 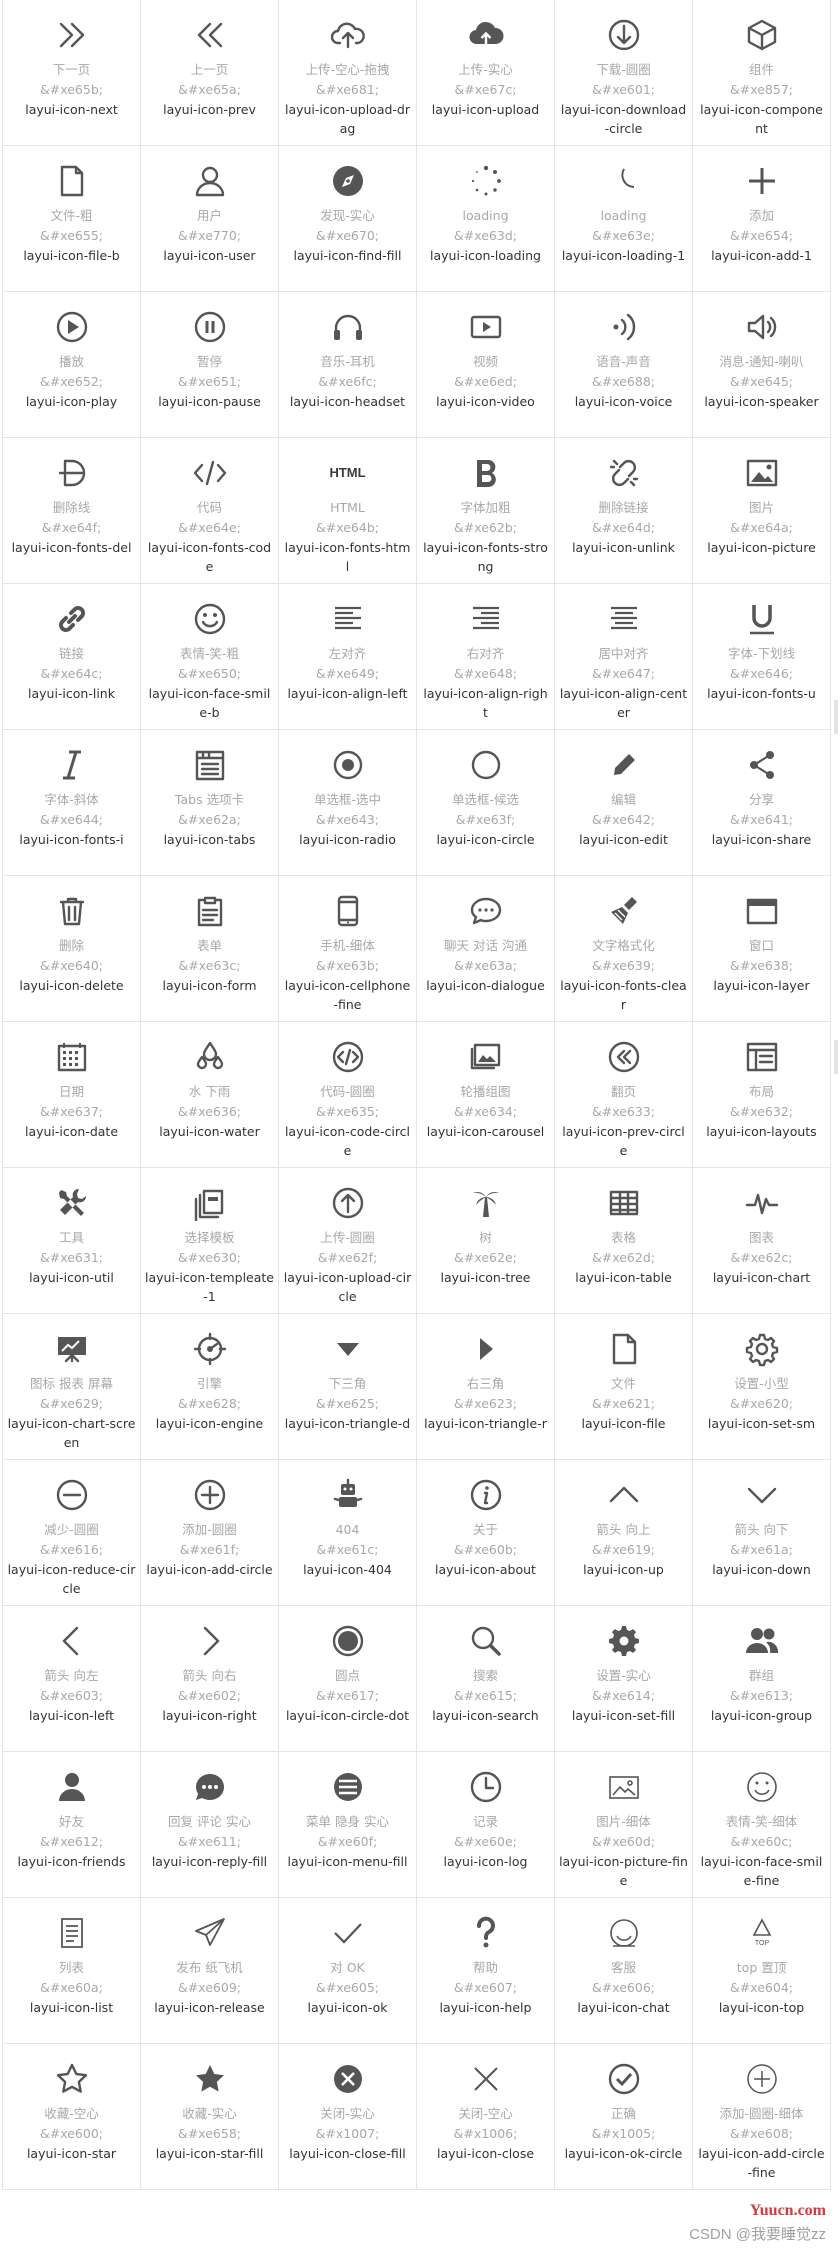 What do you see at coordinates (71, 1111) in the screenshot?
I see `icon-unicode: &#xe637;` at bounding box center [71, 1111].